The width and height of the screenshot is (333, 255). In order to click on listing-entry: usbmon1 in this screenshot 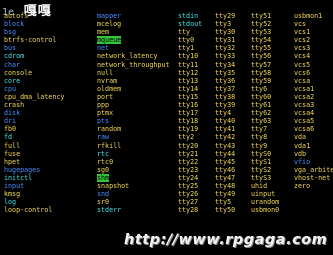, I will do `click(308, 16)`.